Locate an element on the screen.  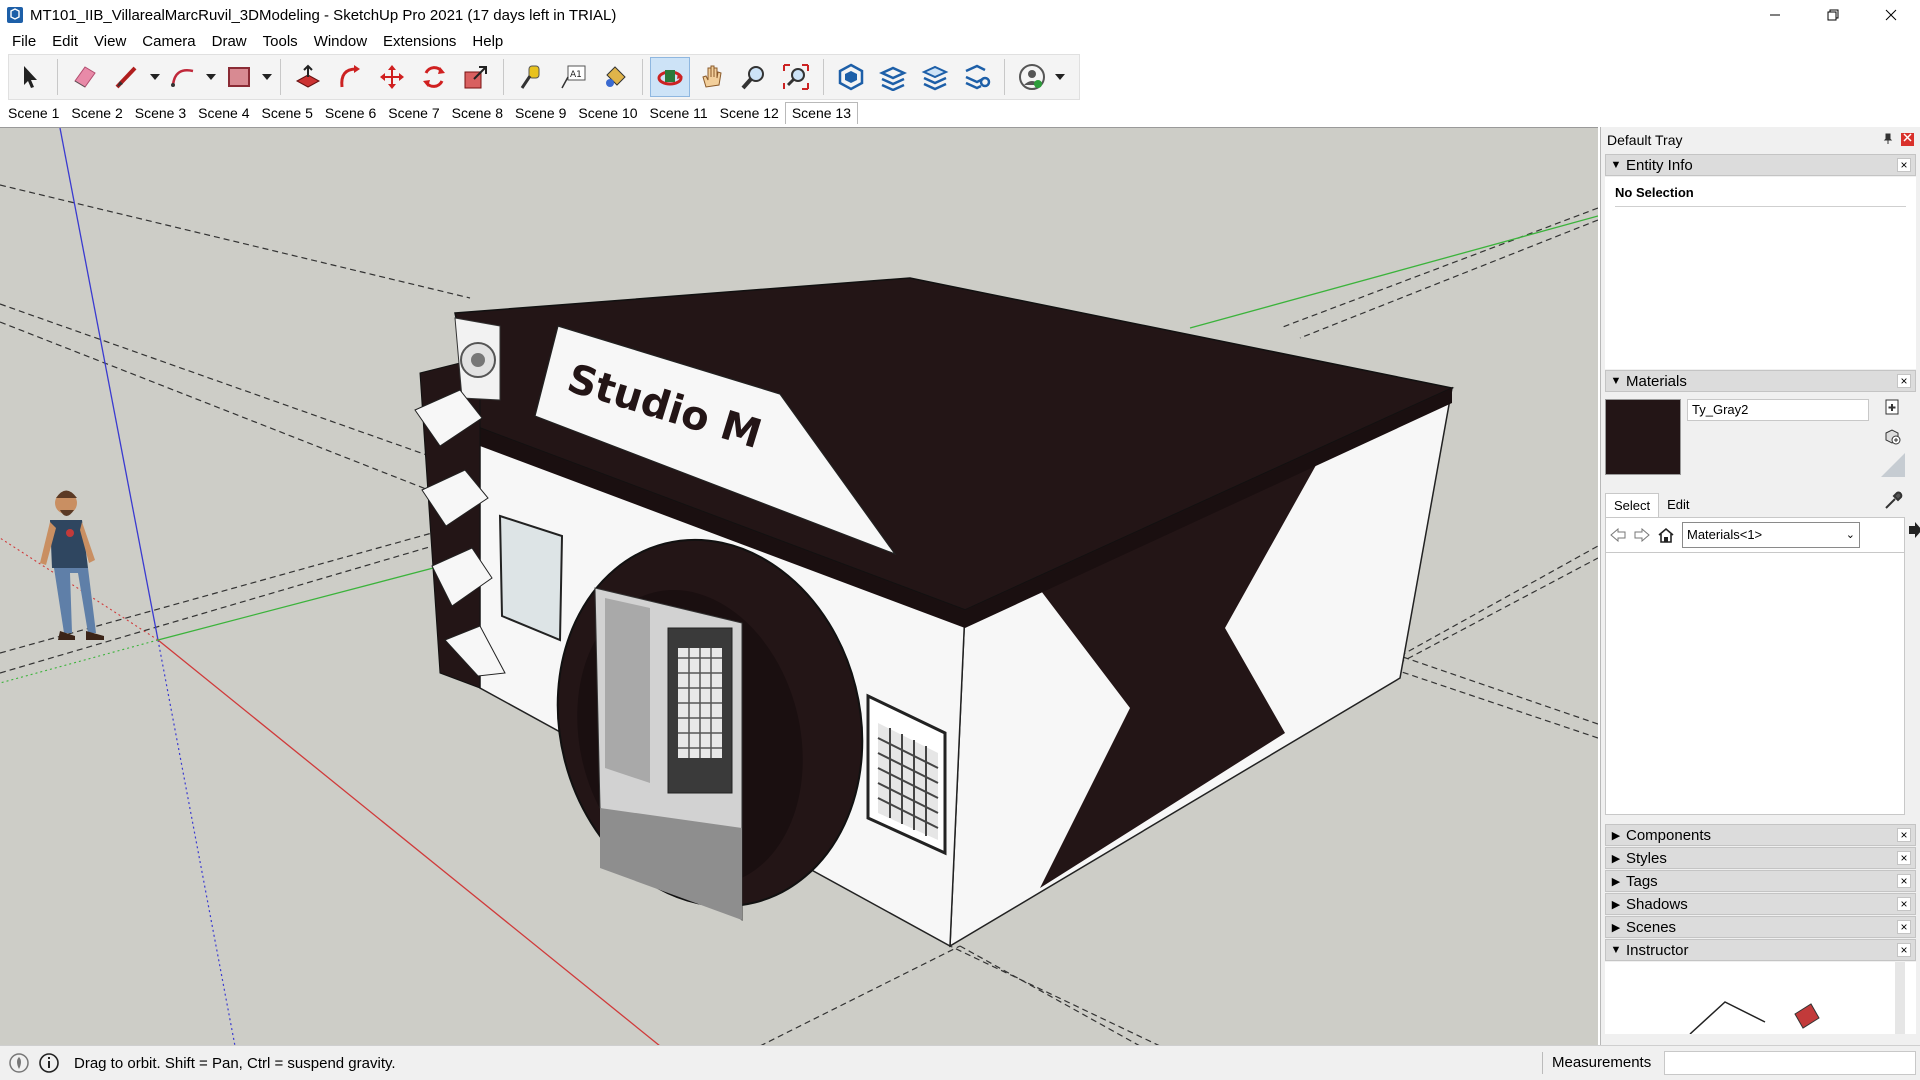
scene-tab: Scene 12 is located at coordinates (749, 113).